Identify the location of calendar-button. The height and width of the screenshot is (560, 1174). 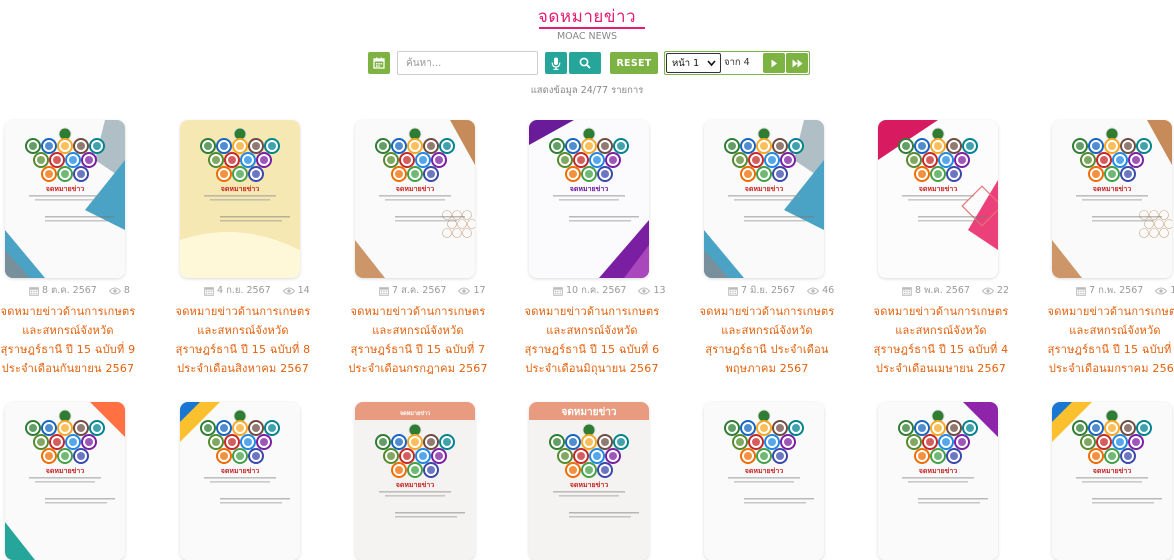
(379, 63).